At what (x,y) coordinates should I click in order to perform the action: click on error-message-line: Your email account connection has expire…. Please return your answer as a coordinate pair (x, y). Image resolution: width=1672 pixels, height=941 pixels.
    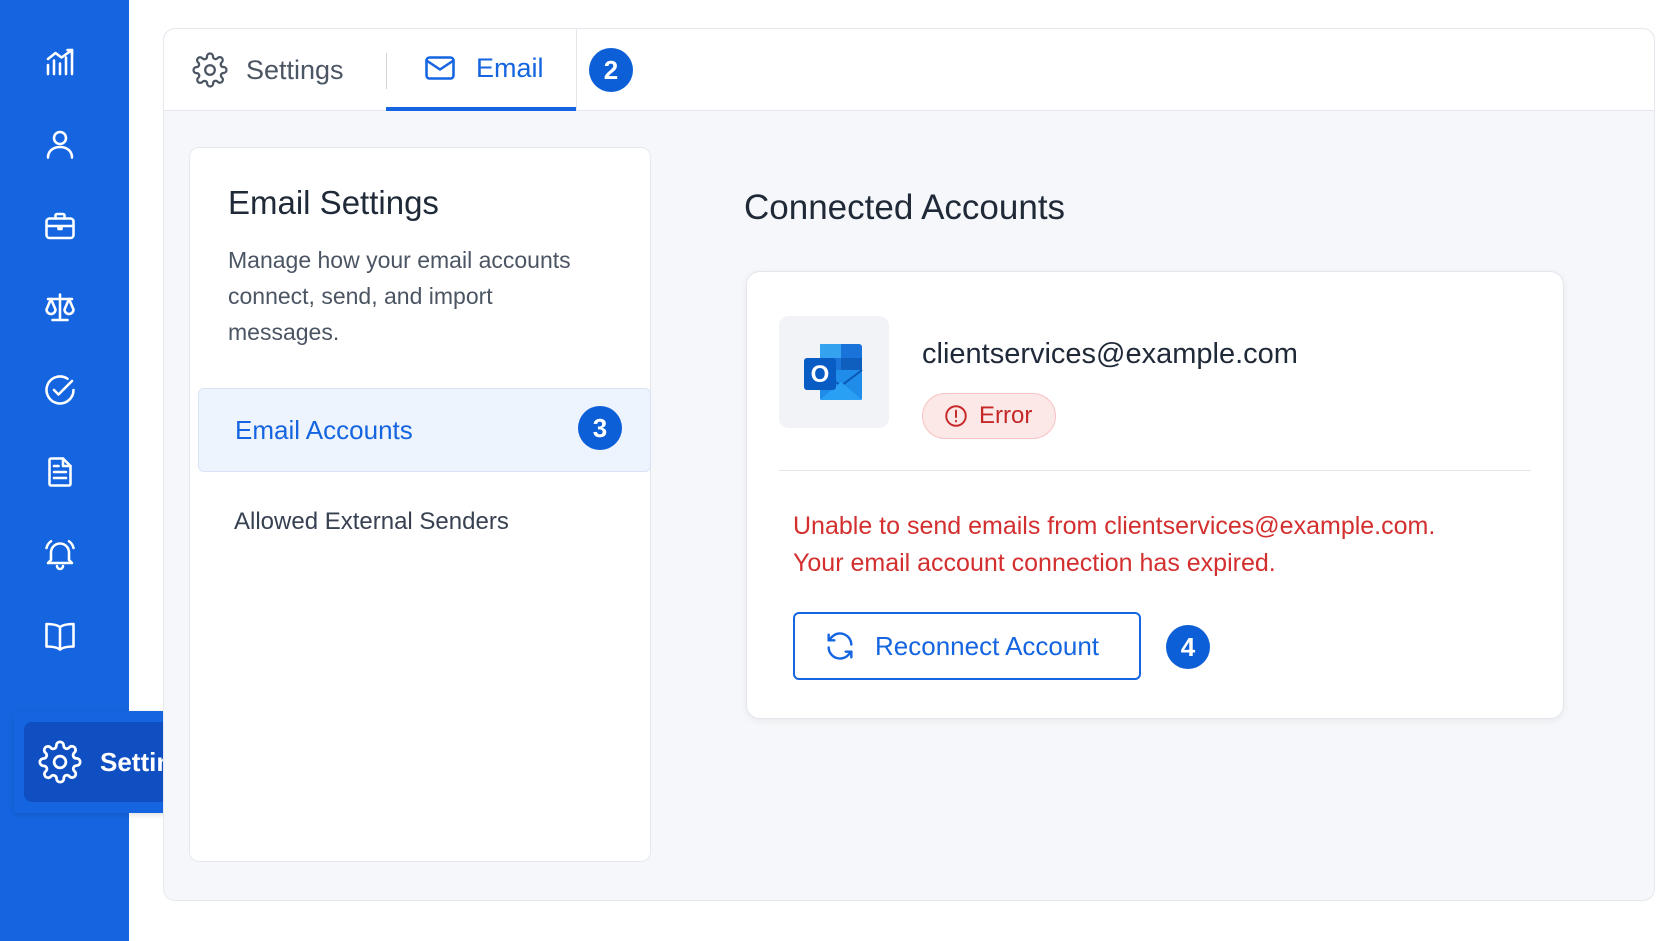
    Looking at the image, I should click on (1034, 563).